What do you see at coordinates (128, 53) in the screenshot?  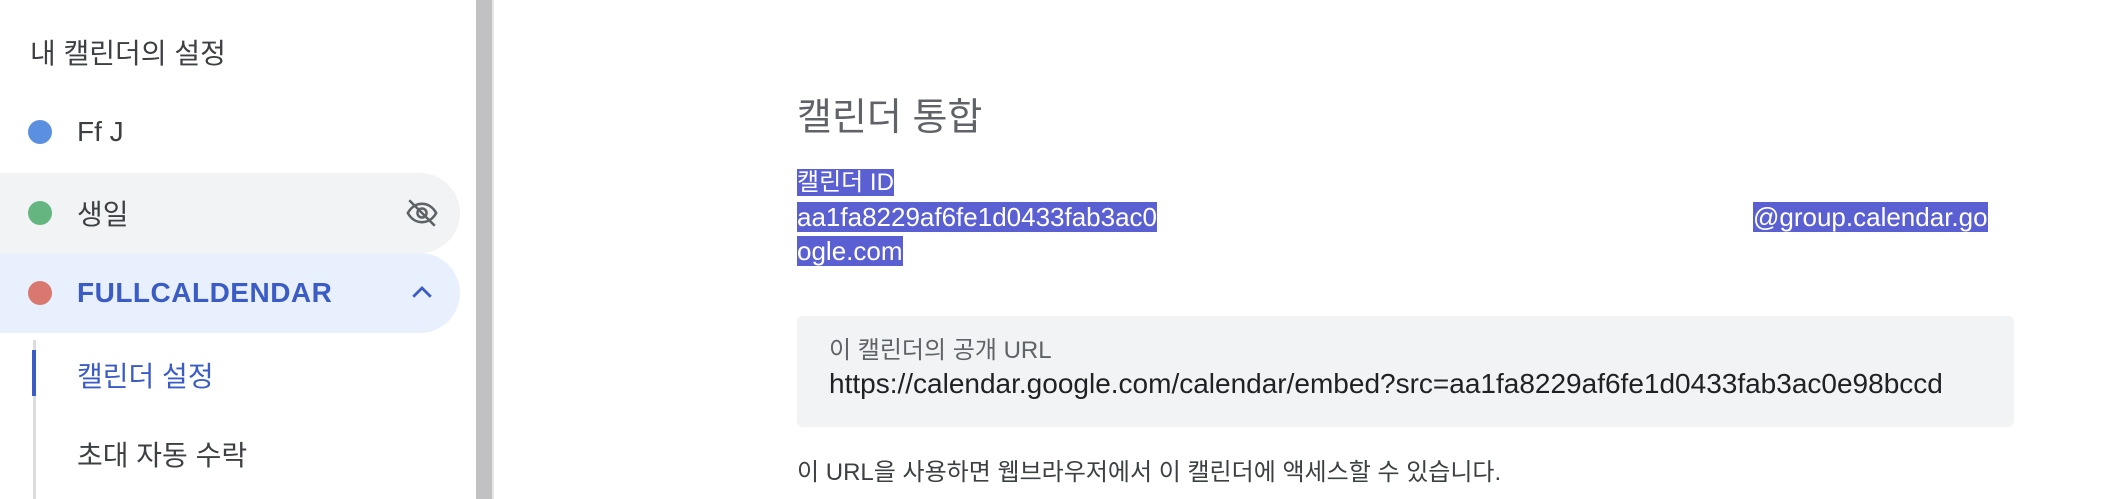 I see `sidebar-heading: 내 캘린더의 설정` at bounding box center [128, 53].